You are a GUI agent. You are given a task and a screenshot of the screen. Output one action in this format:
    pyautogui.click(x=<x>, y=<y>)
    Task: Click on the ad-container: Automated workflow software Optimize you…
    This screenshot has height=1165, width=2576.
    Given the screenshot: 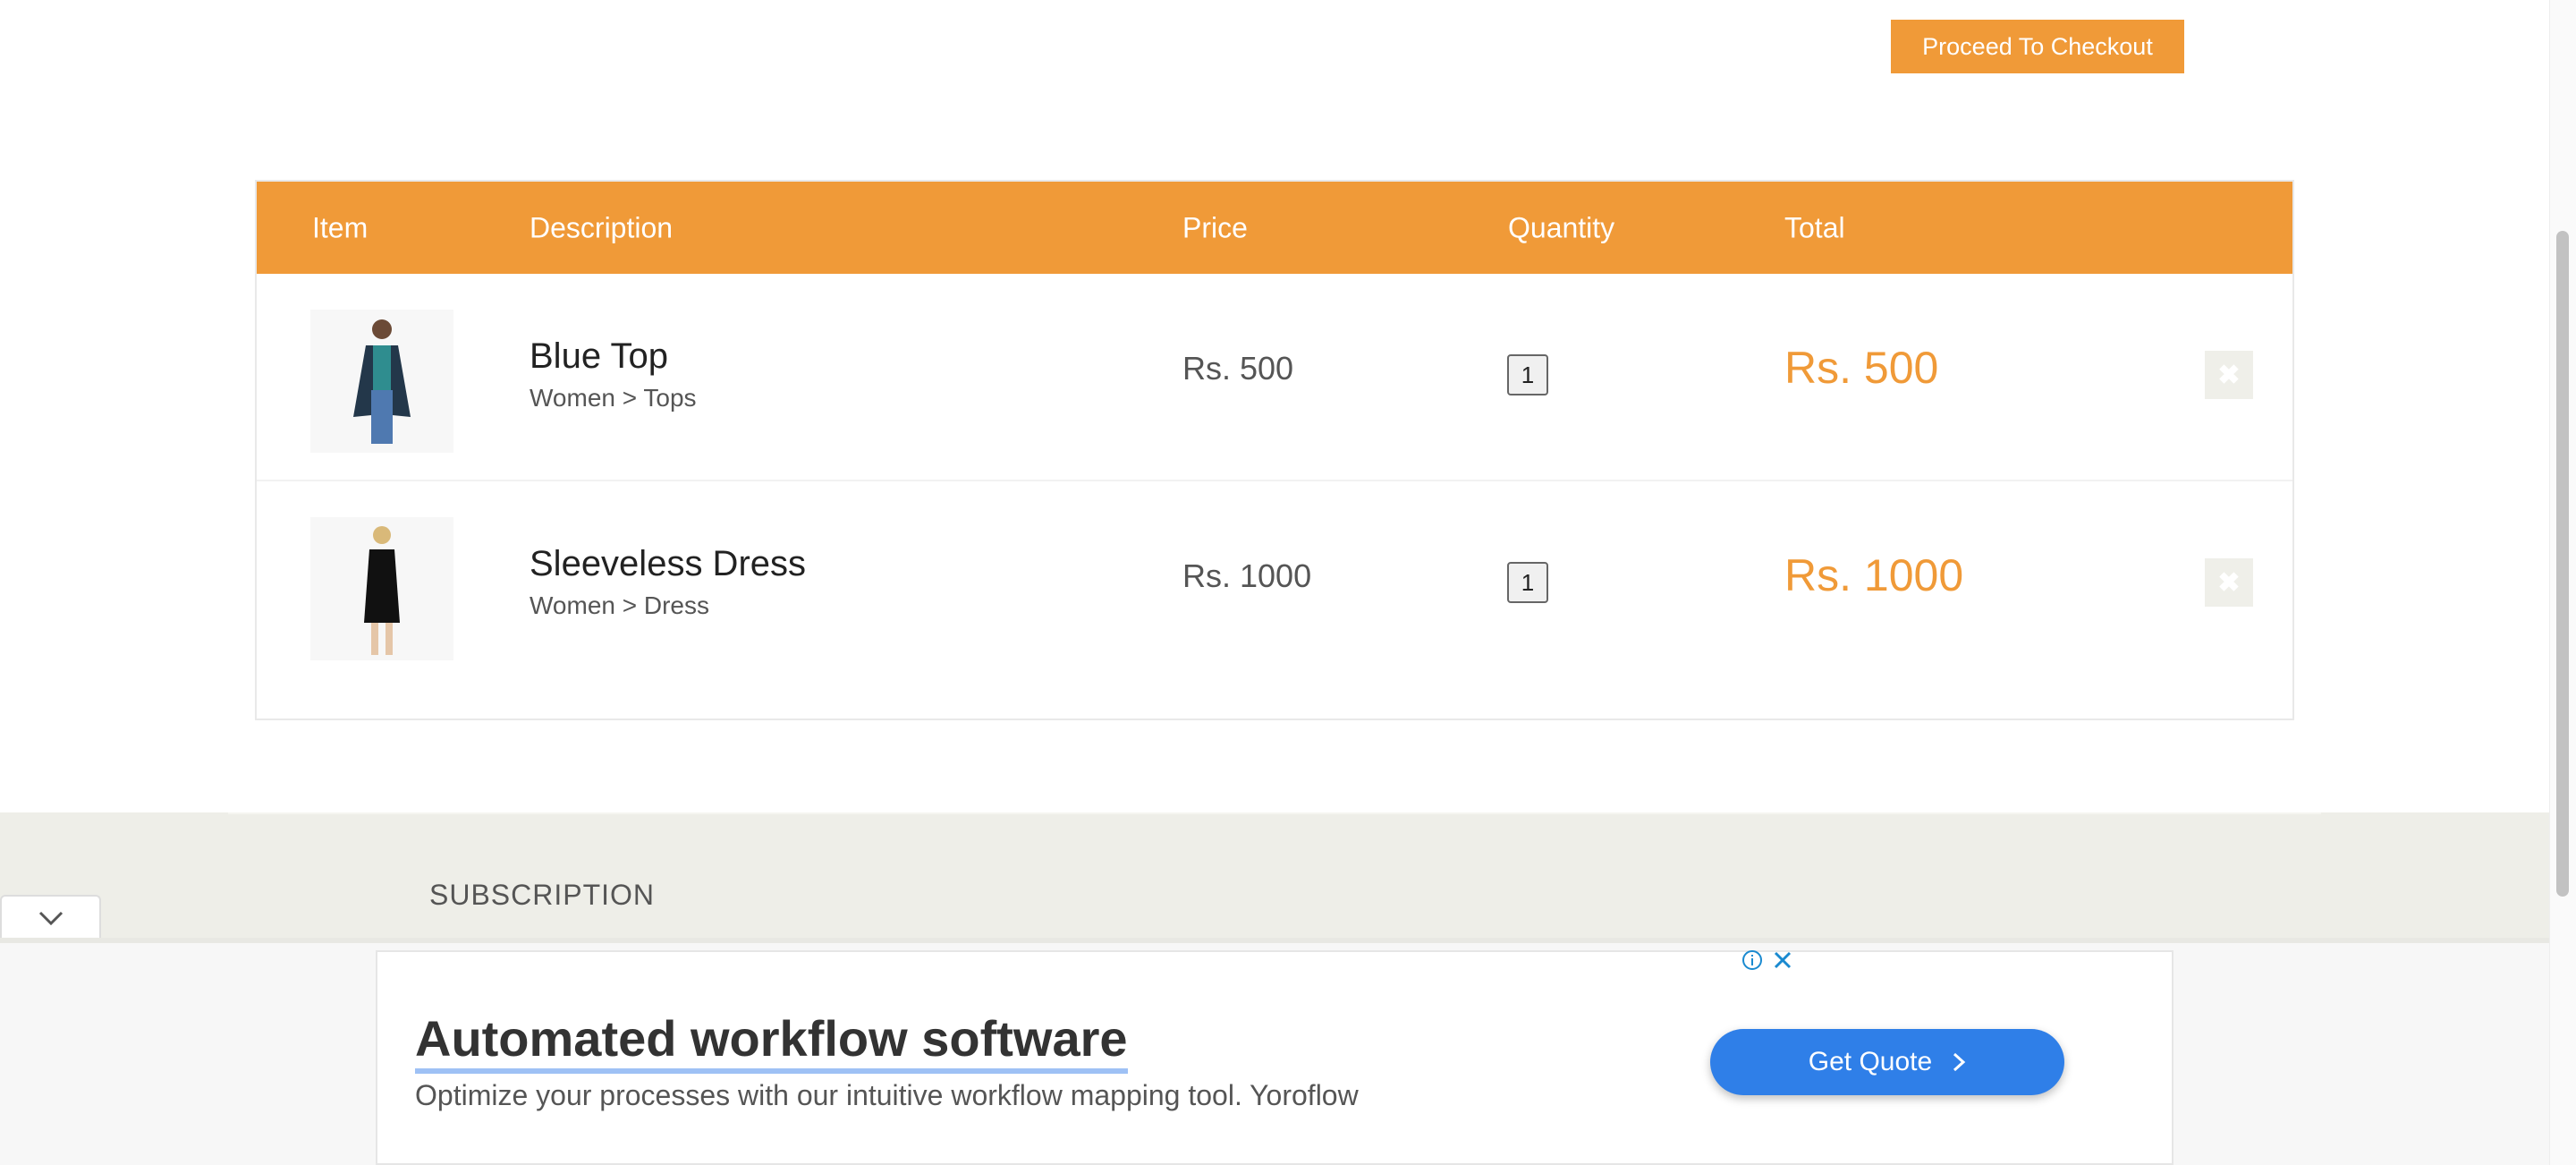 What is the action you would take?
    pyautogui.click(x=1275, y=1057)
    